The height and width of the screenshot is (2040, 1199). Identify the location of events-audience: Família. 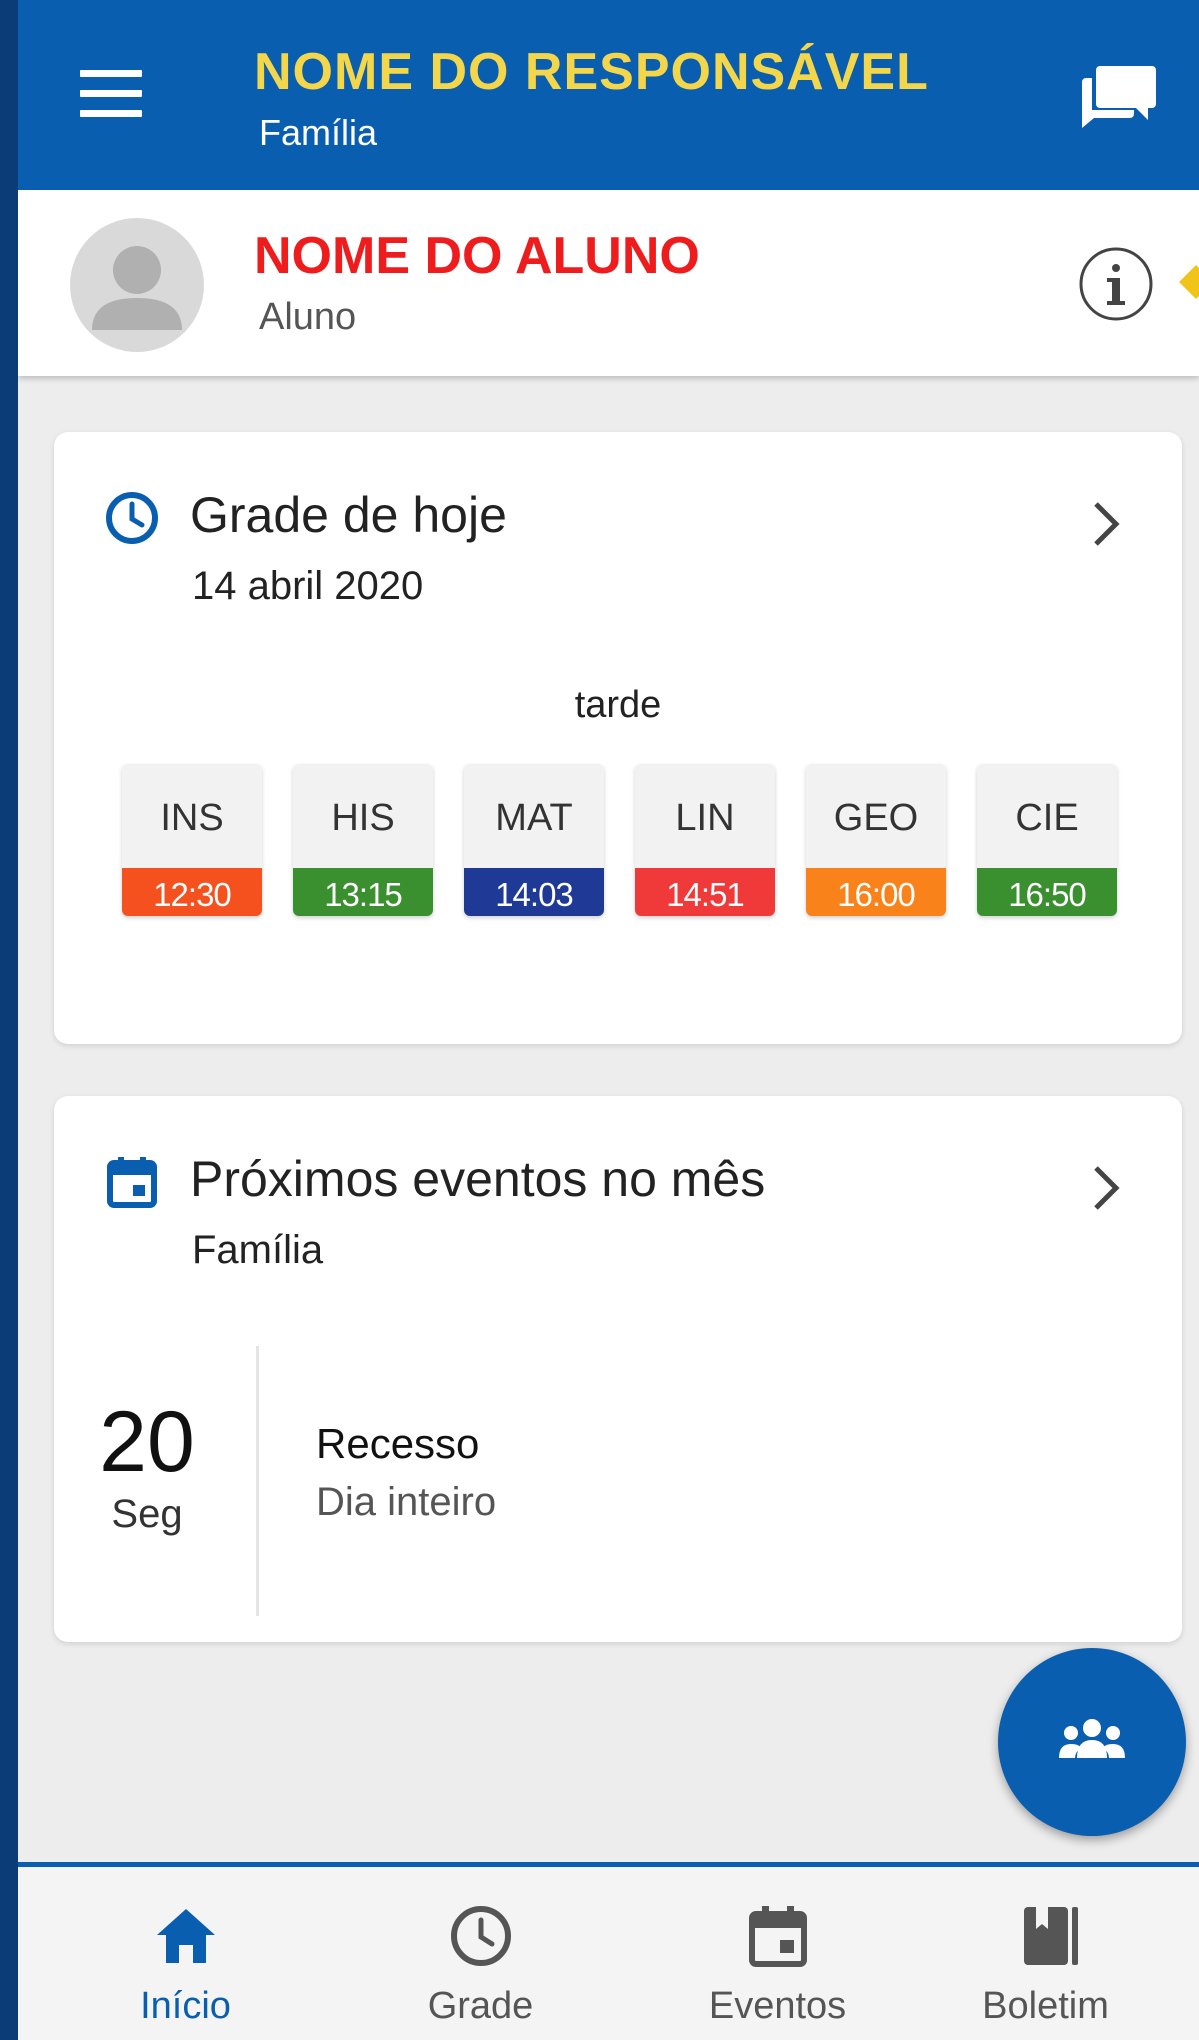
(258, 1250).